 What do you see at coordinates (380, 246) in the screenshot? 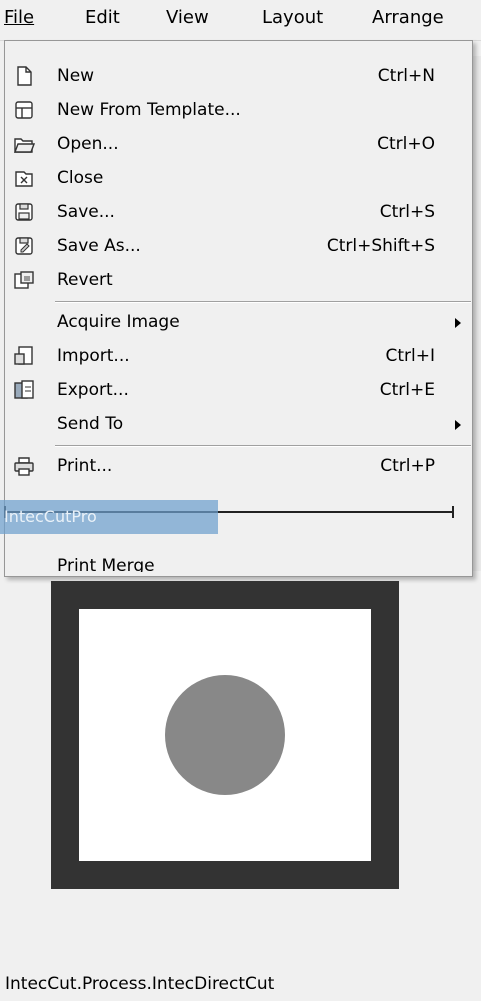
I see `menu-item-shortcut: Ctrl+Shift+S` at bounding box center [380, 246].